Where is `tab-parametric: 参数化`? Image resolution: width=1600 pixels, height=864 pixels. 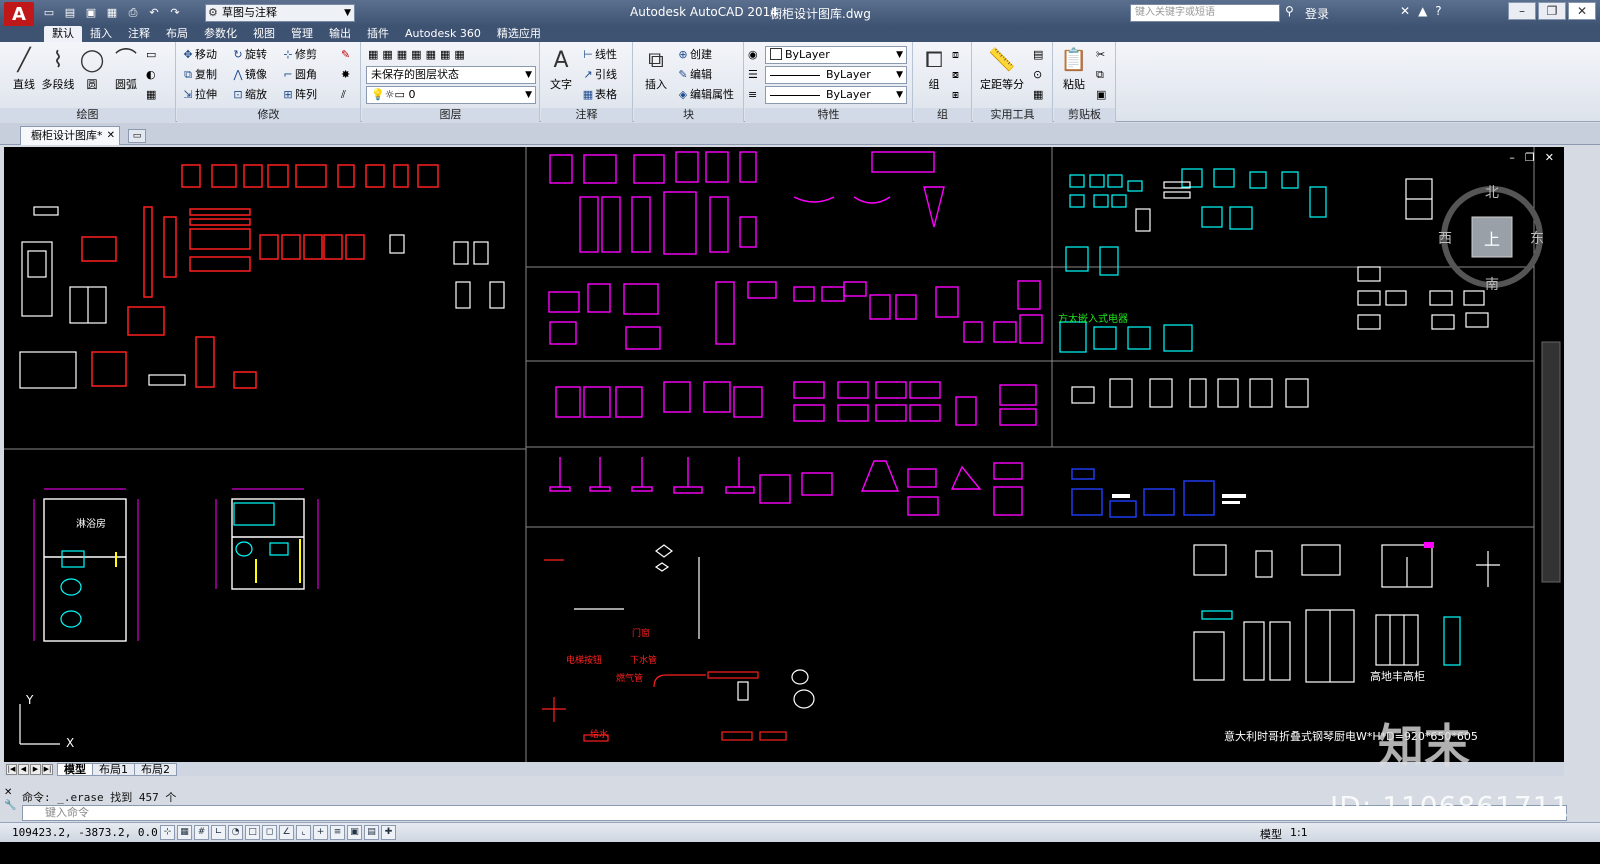
tab-parametric: 参数化 is located at coordinates (220, 34).